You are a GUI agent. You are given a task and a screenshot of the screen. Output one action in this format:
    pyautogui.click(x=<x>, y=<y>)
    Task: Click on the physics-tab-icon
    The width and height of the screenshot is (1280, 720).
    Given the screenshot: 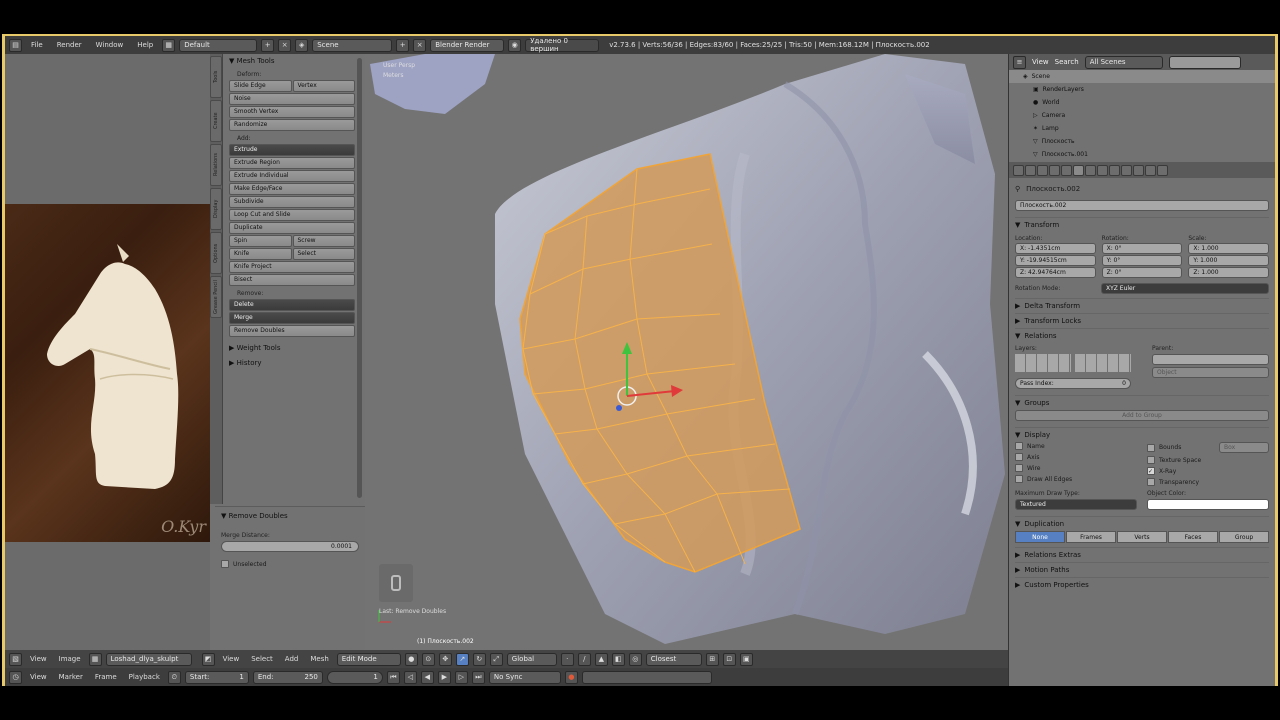 What is the action you would take?
    pyautogui.click(x=1162, y=170)
    